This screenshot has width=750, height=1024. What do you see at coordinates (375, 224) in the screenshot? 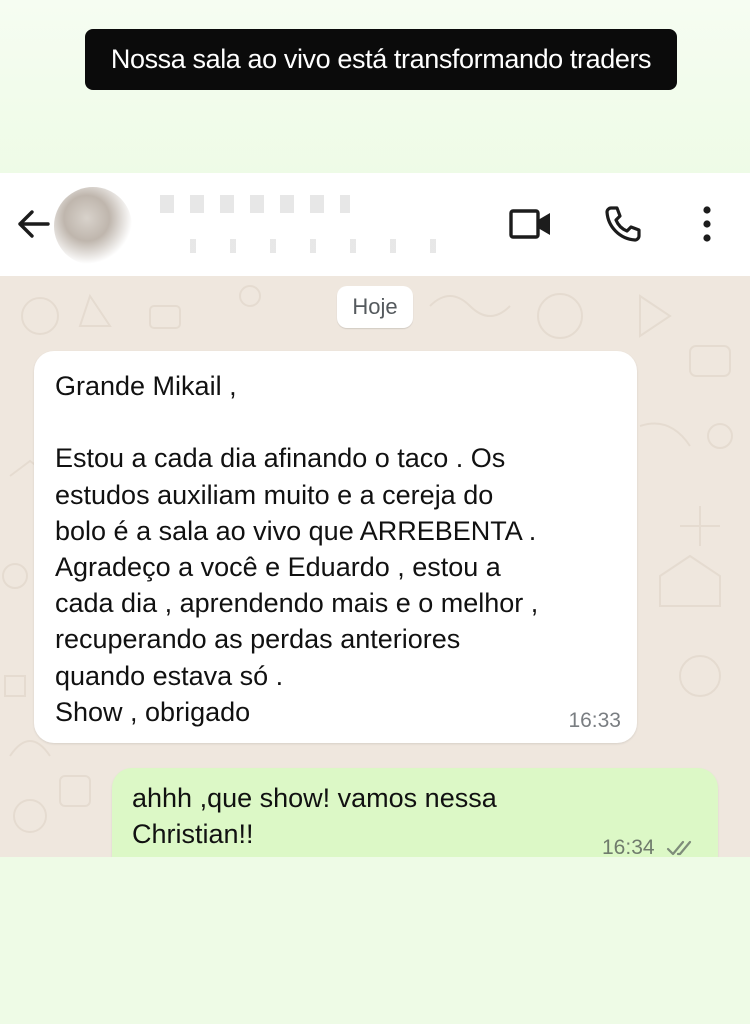
I see `chat-header` at bounding box center [375, 224].